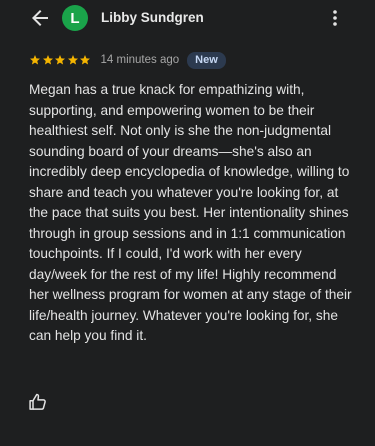 The height and width of the screenshot is (446, 375). Describe the element at coordinates (206, 60) in the screenshot. I see `new-badge: New` at that location.